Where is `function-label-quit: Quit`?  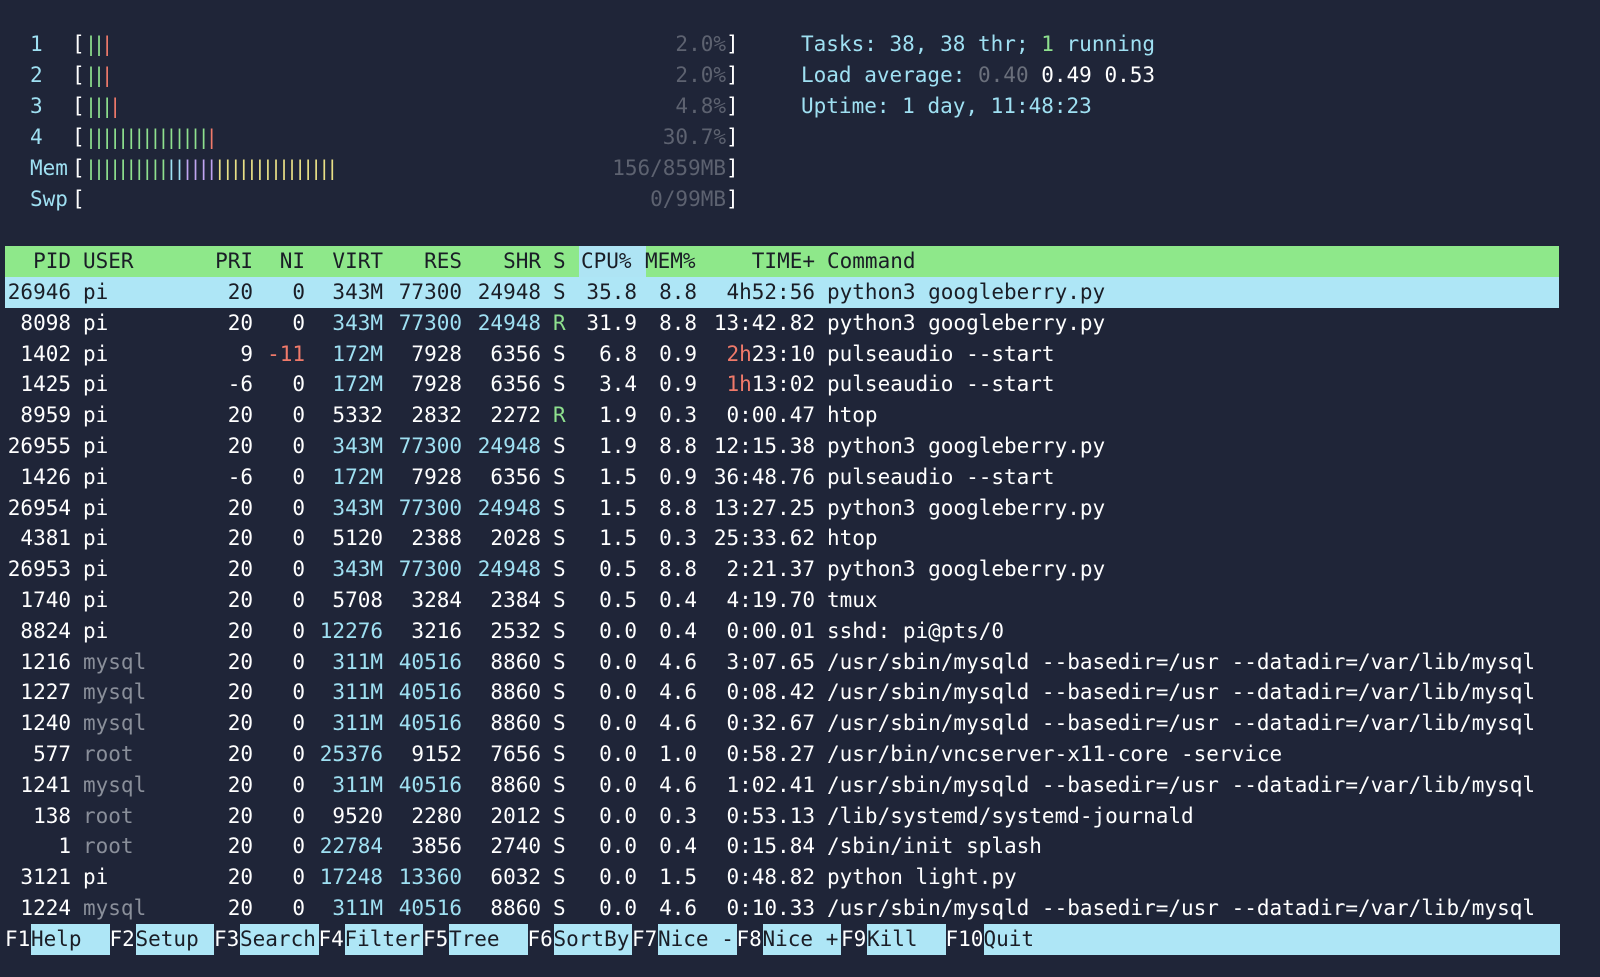 function-label-quit: Quit is located at coordinates (1271, 939).